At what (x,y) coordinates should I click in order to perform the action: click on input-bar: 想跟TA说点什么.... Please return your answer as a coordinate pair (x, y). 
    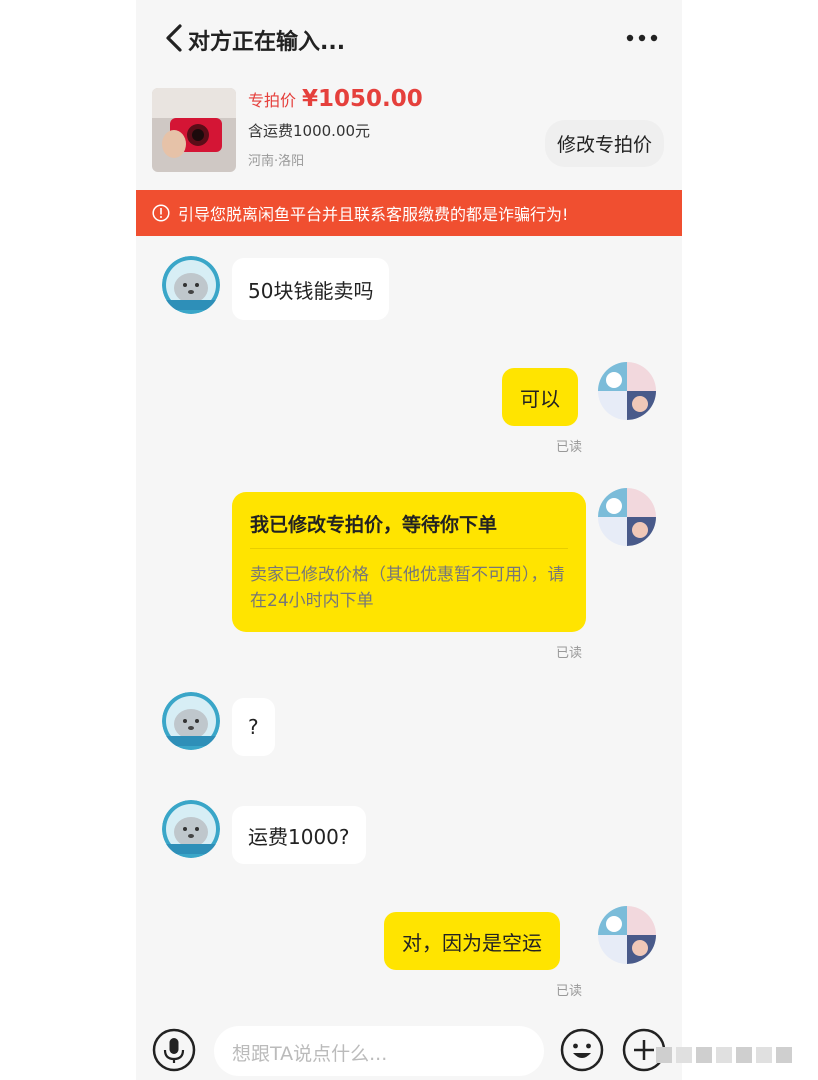
    Looking at the image, I should click on (409, 1050).